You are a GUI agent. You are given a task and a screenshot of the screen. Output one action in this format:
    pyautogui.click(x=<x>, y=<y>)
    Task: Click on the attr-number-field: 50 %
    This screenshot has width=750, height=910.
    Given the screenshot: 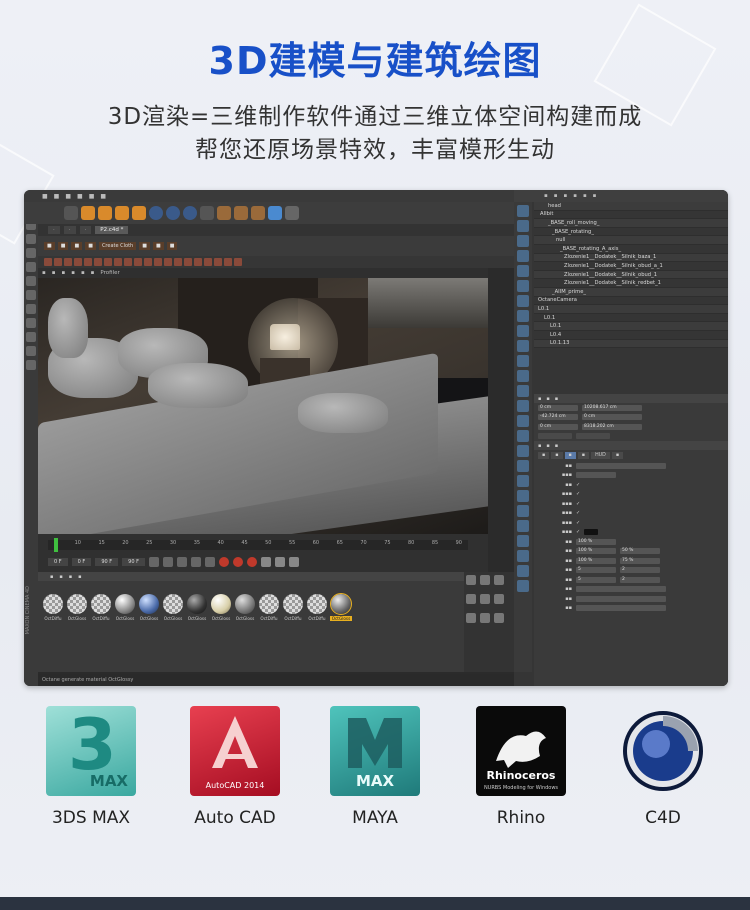 What is the action you would take?
    pyautogui.click(x=640, y=551)
    